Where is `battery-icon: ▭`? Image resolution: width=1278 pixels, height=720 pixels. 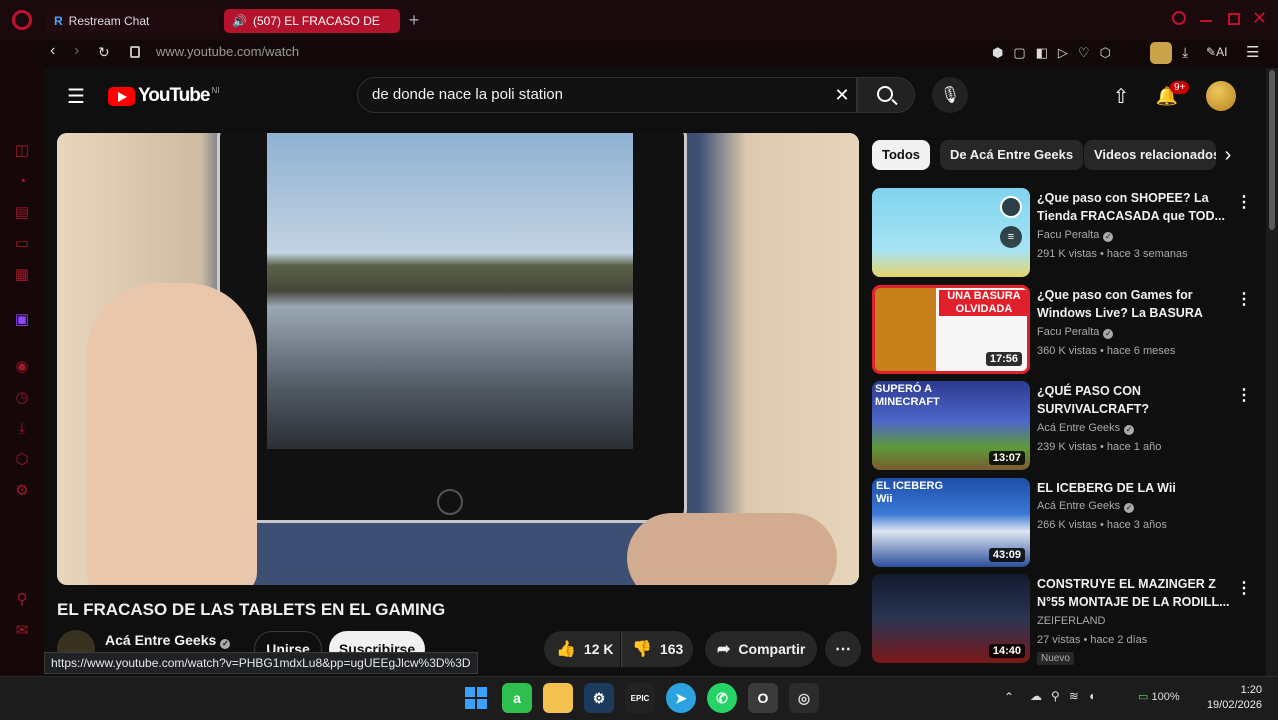
battery-icon: ▭ is located at coordinates (1143, 697).